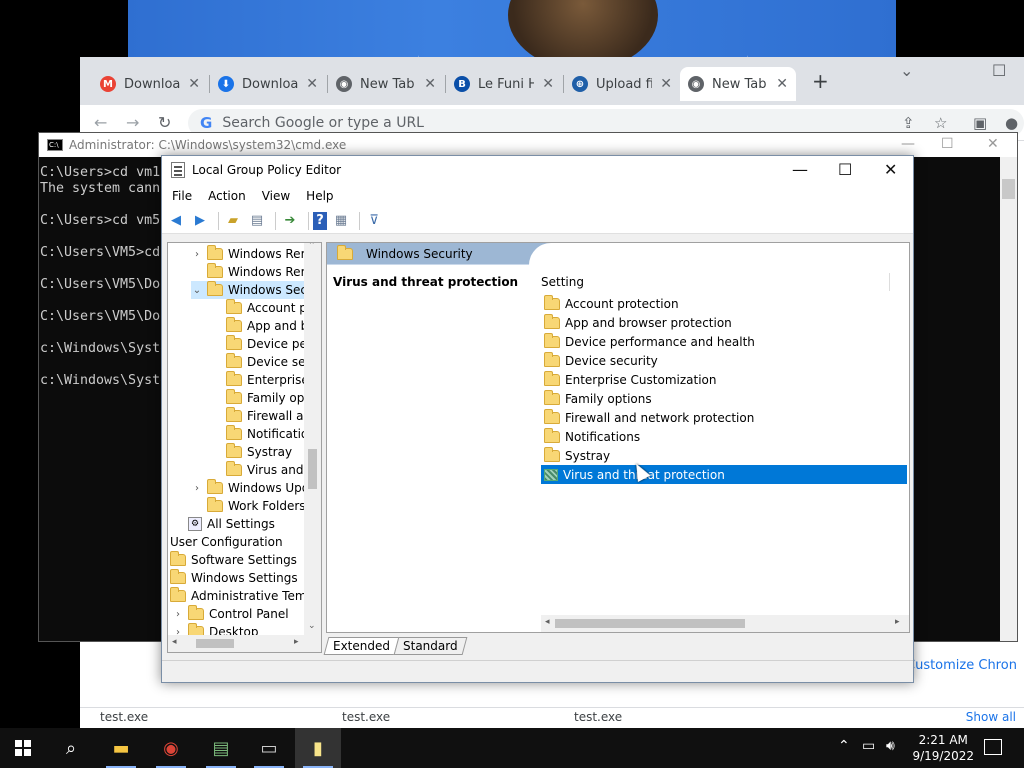 The image size is (1024, 768). I want to click on tree-node: Device sec, so click(261, 362).